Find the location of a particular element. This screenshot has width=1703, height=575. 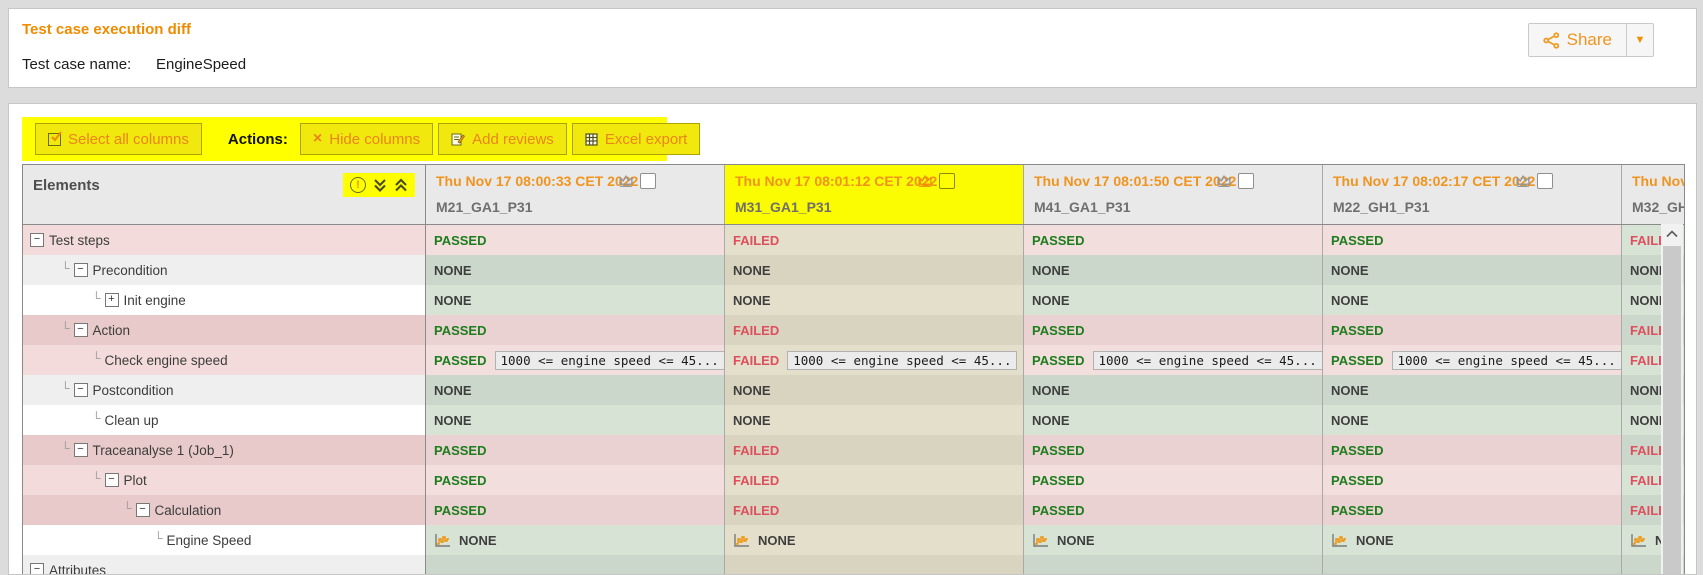

expand-all-icon is located at coordinates (380, 185).